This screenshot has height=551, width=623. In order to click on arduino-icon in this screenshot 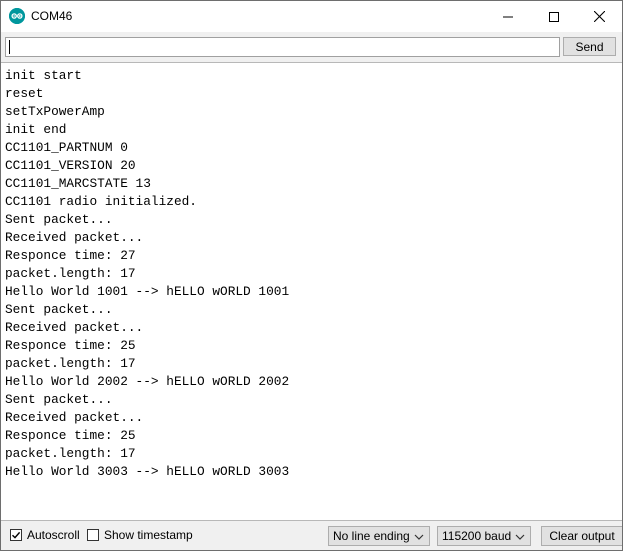, I will do `click(17, 16)`.